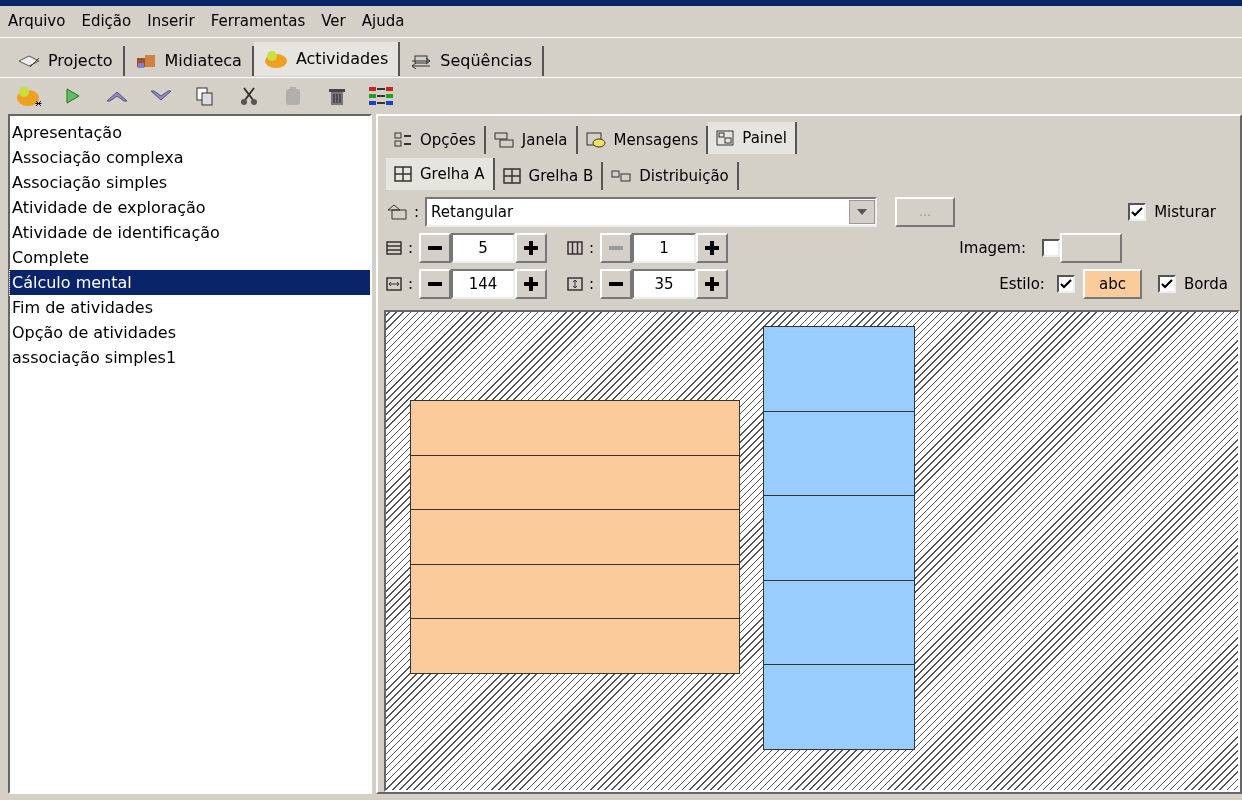 The height and width of the screenshot is (800, 1242). Describe the element at coordinates (381, 96) in the screenshot. I see `reorder-icon` at that location.